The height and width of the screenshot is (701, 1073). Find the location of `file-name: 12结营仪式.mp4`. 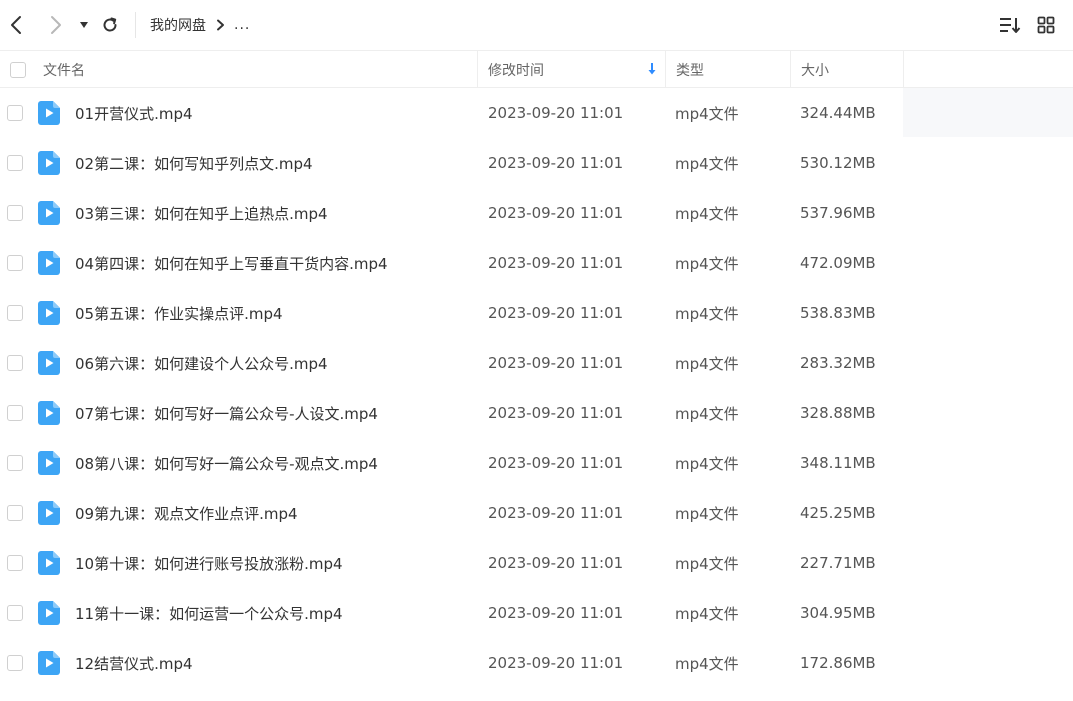

file-name: 12结营仪式.mp4 is located at coordinates (134, 663).